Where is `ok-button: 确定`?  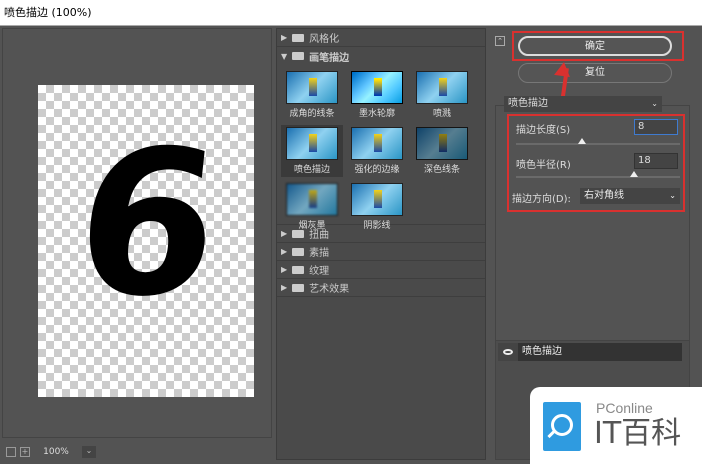
ok-button: 确定 is located at coordinates (595, 46).